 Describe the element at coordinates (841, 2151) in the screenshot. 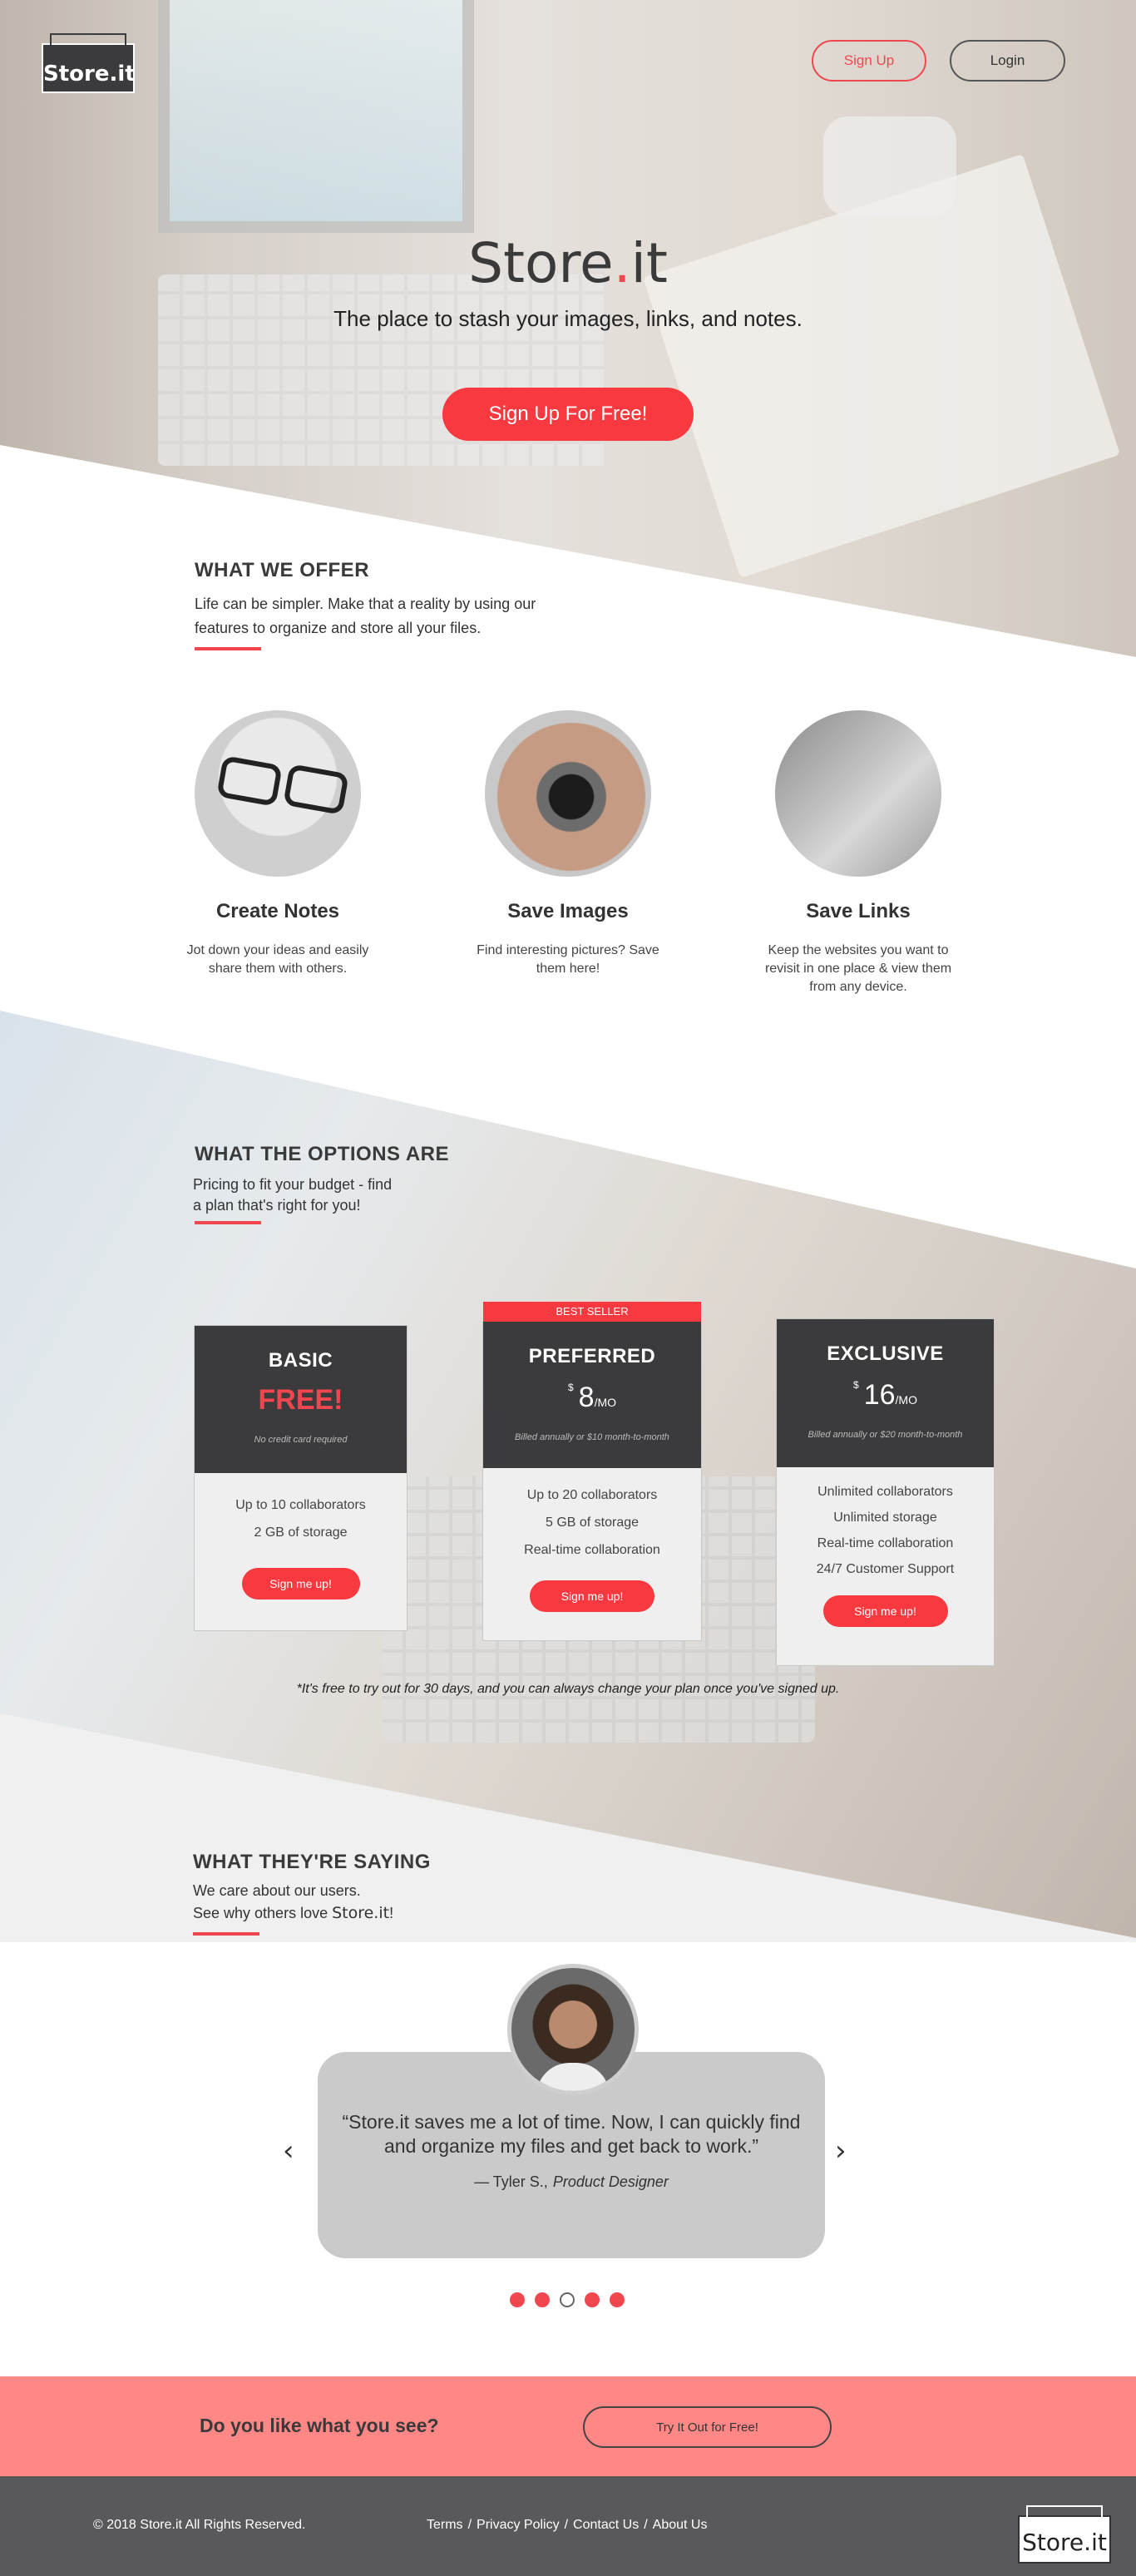

I see `carousel-next-icon: ›` at that location.